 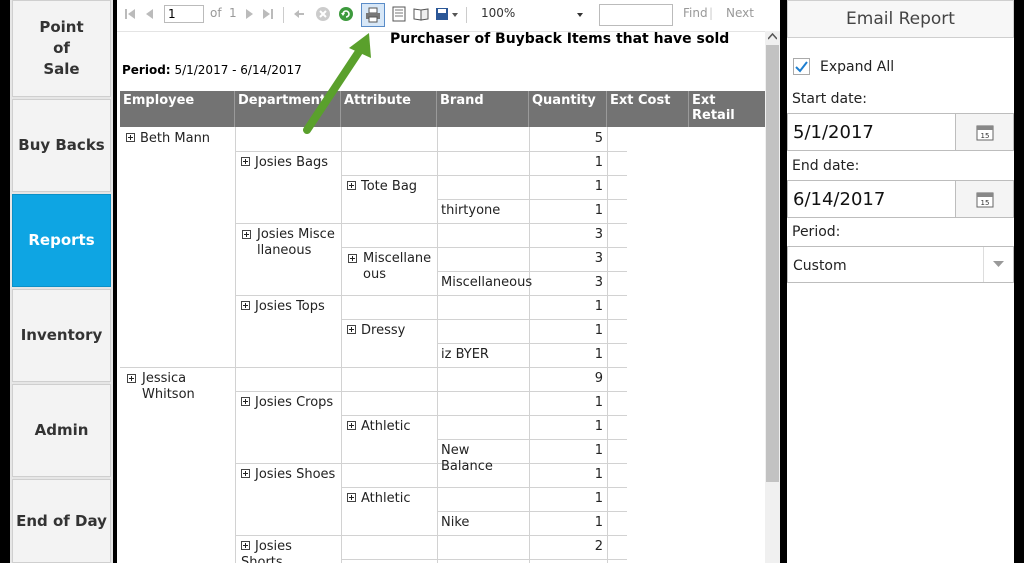 What do you see at coordinates (61, 335) in the screenshot?
I see `nav-inventory-button: Inventory` at bounding box center [61, 335].